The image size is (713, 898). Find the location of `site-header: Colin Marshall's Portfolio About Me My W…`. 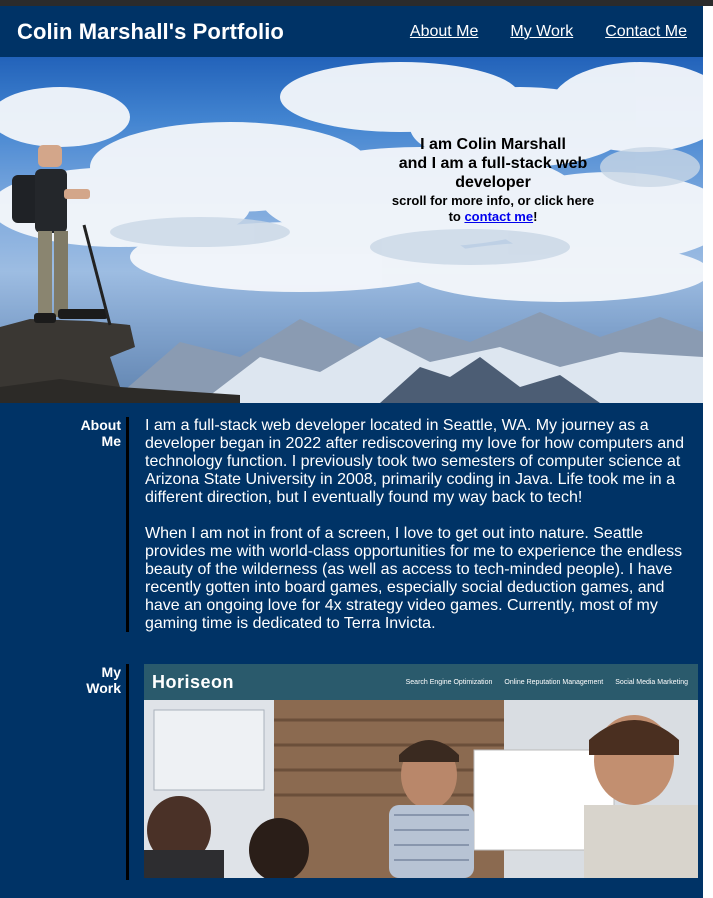

site-header: Colin Marshall's Portfolio About Me My W… is located at coordinates (351, 31).